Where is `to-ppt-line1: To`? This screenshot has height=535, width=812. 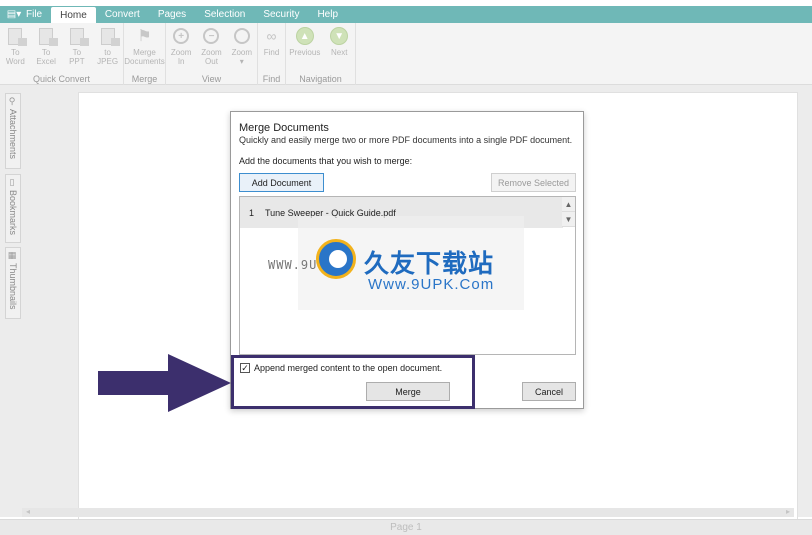 to-ppt-line1: To is located at coordinates (77, 52).